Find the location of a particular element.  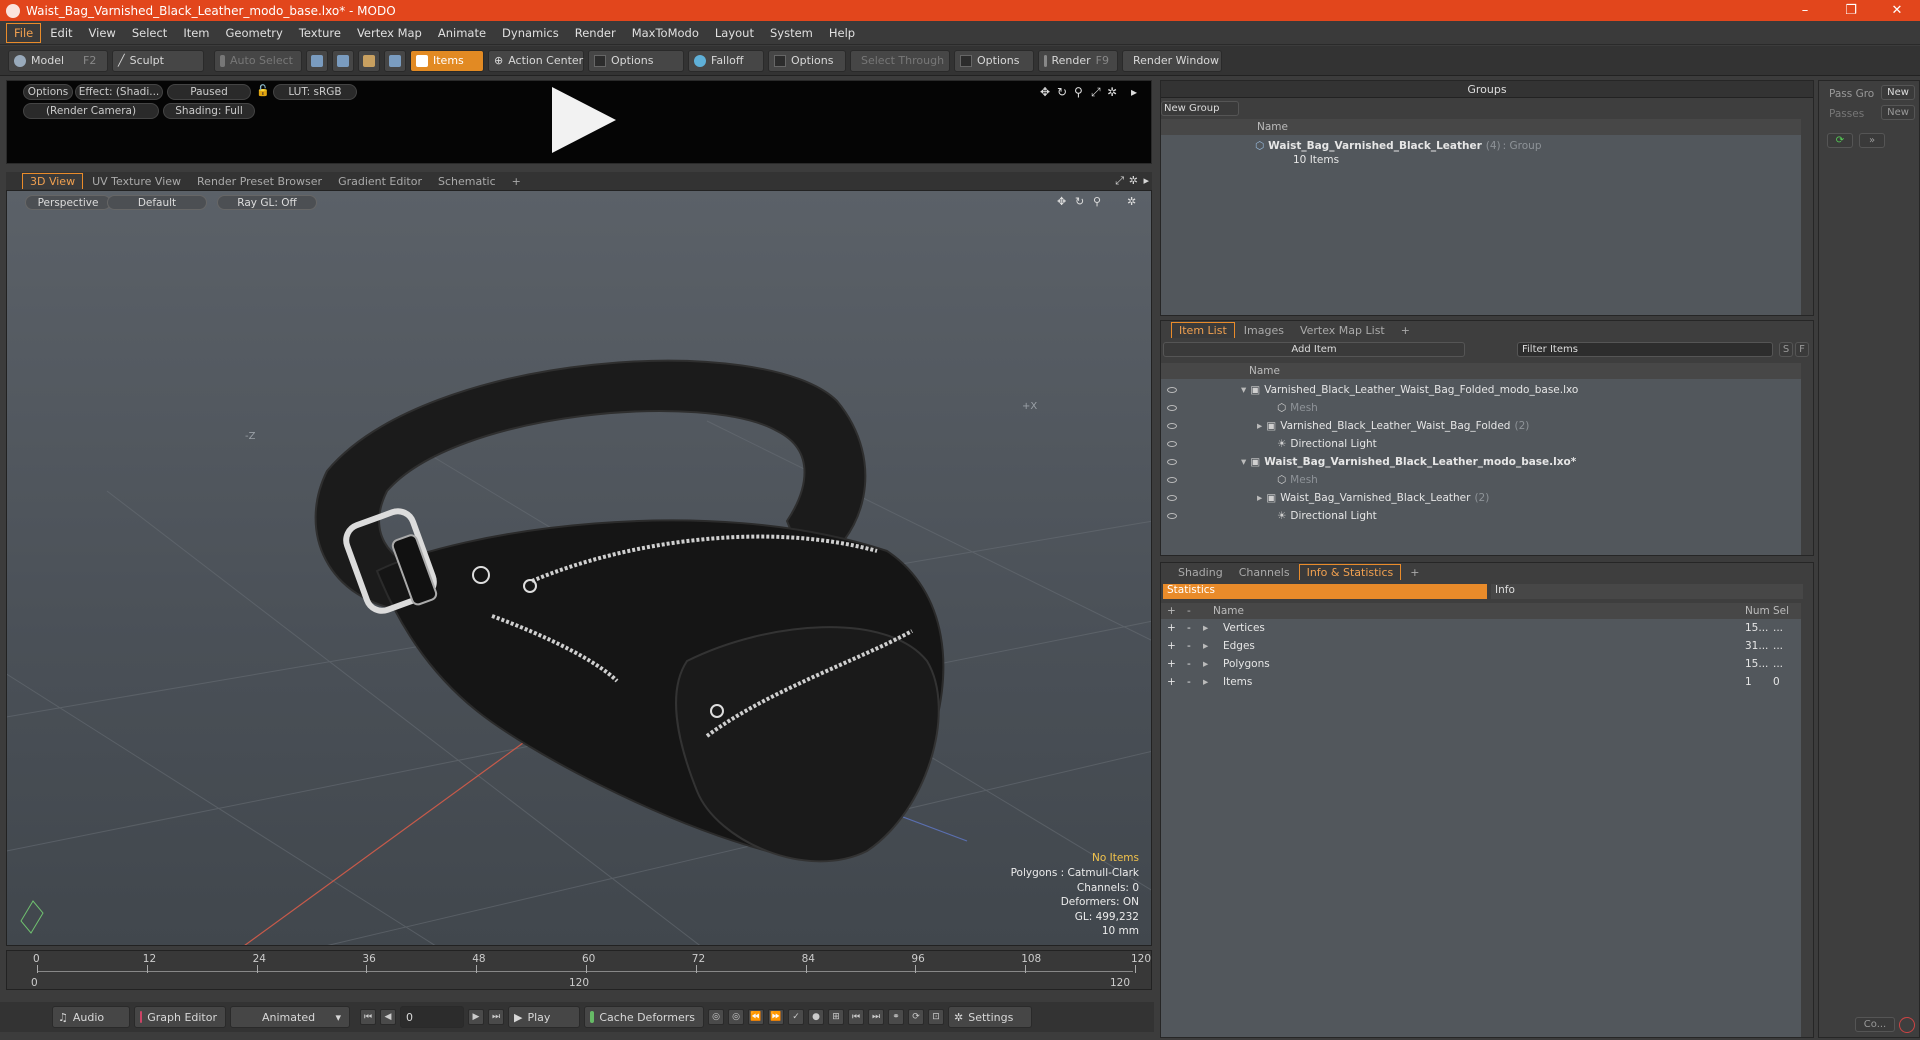

render-camera-dropdown: (Render Camera) is located at coordinates (91, 111).